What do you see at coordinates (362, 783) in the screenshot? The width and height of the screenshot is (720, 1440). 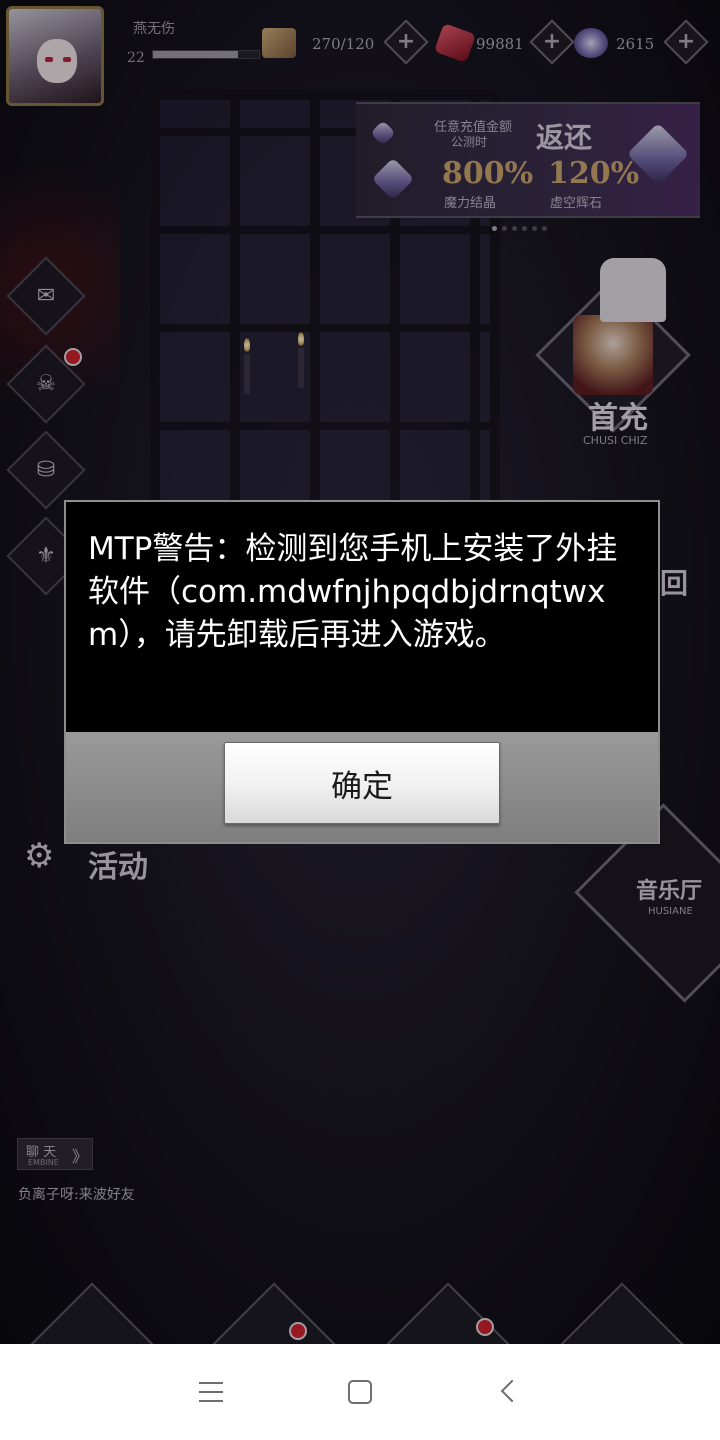 I see `confirm-button: 确定` at bounding box center [362, 783].